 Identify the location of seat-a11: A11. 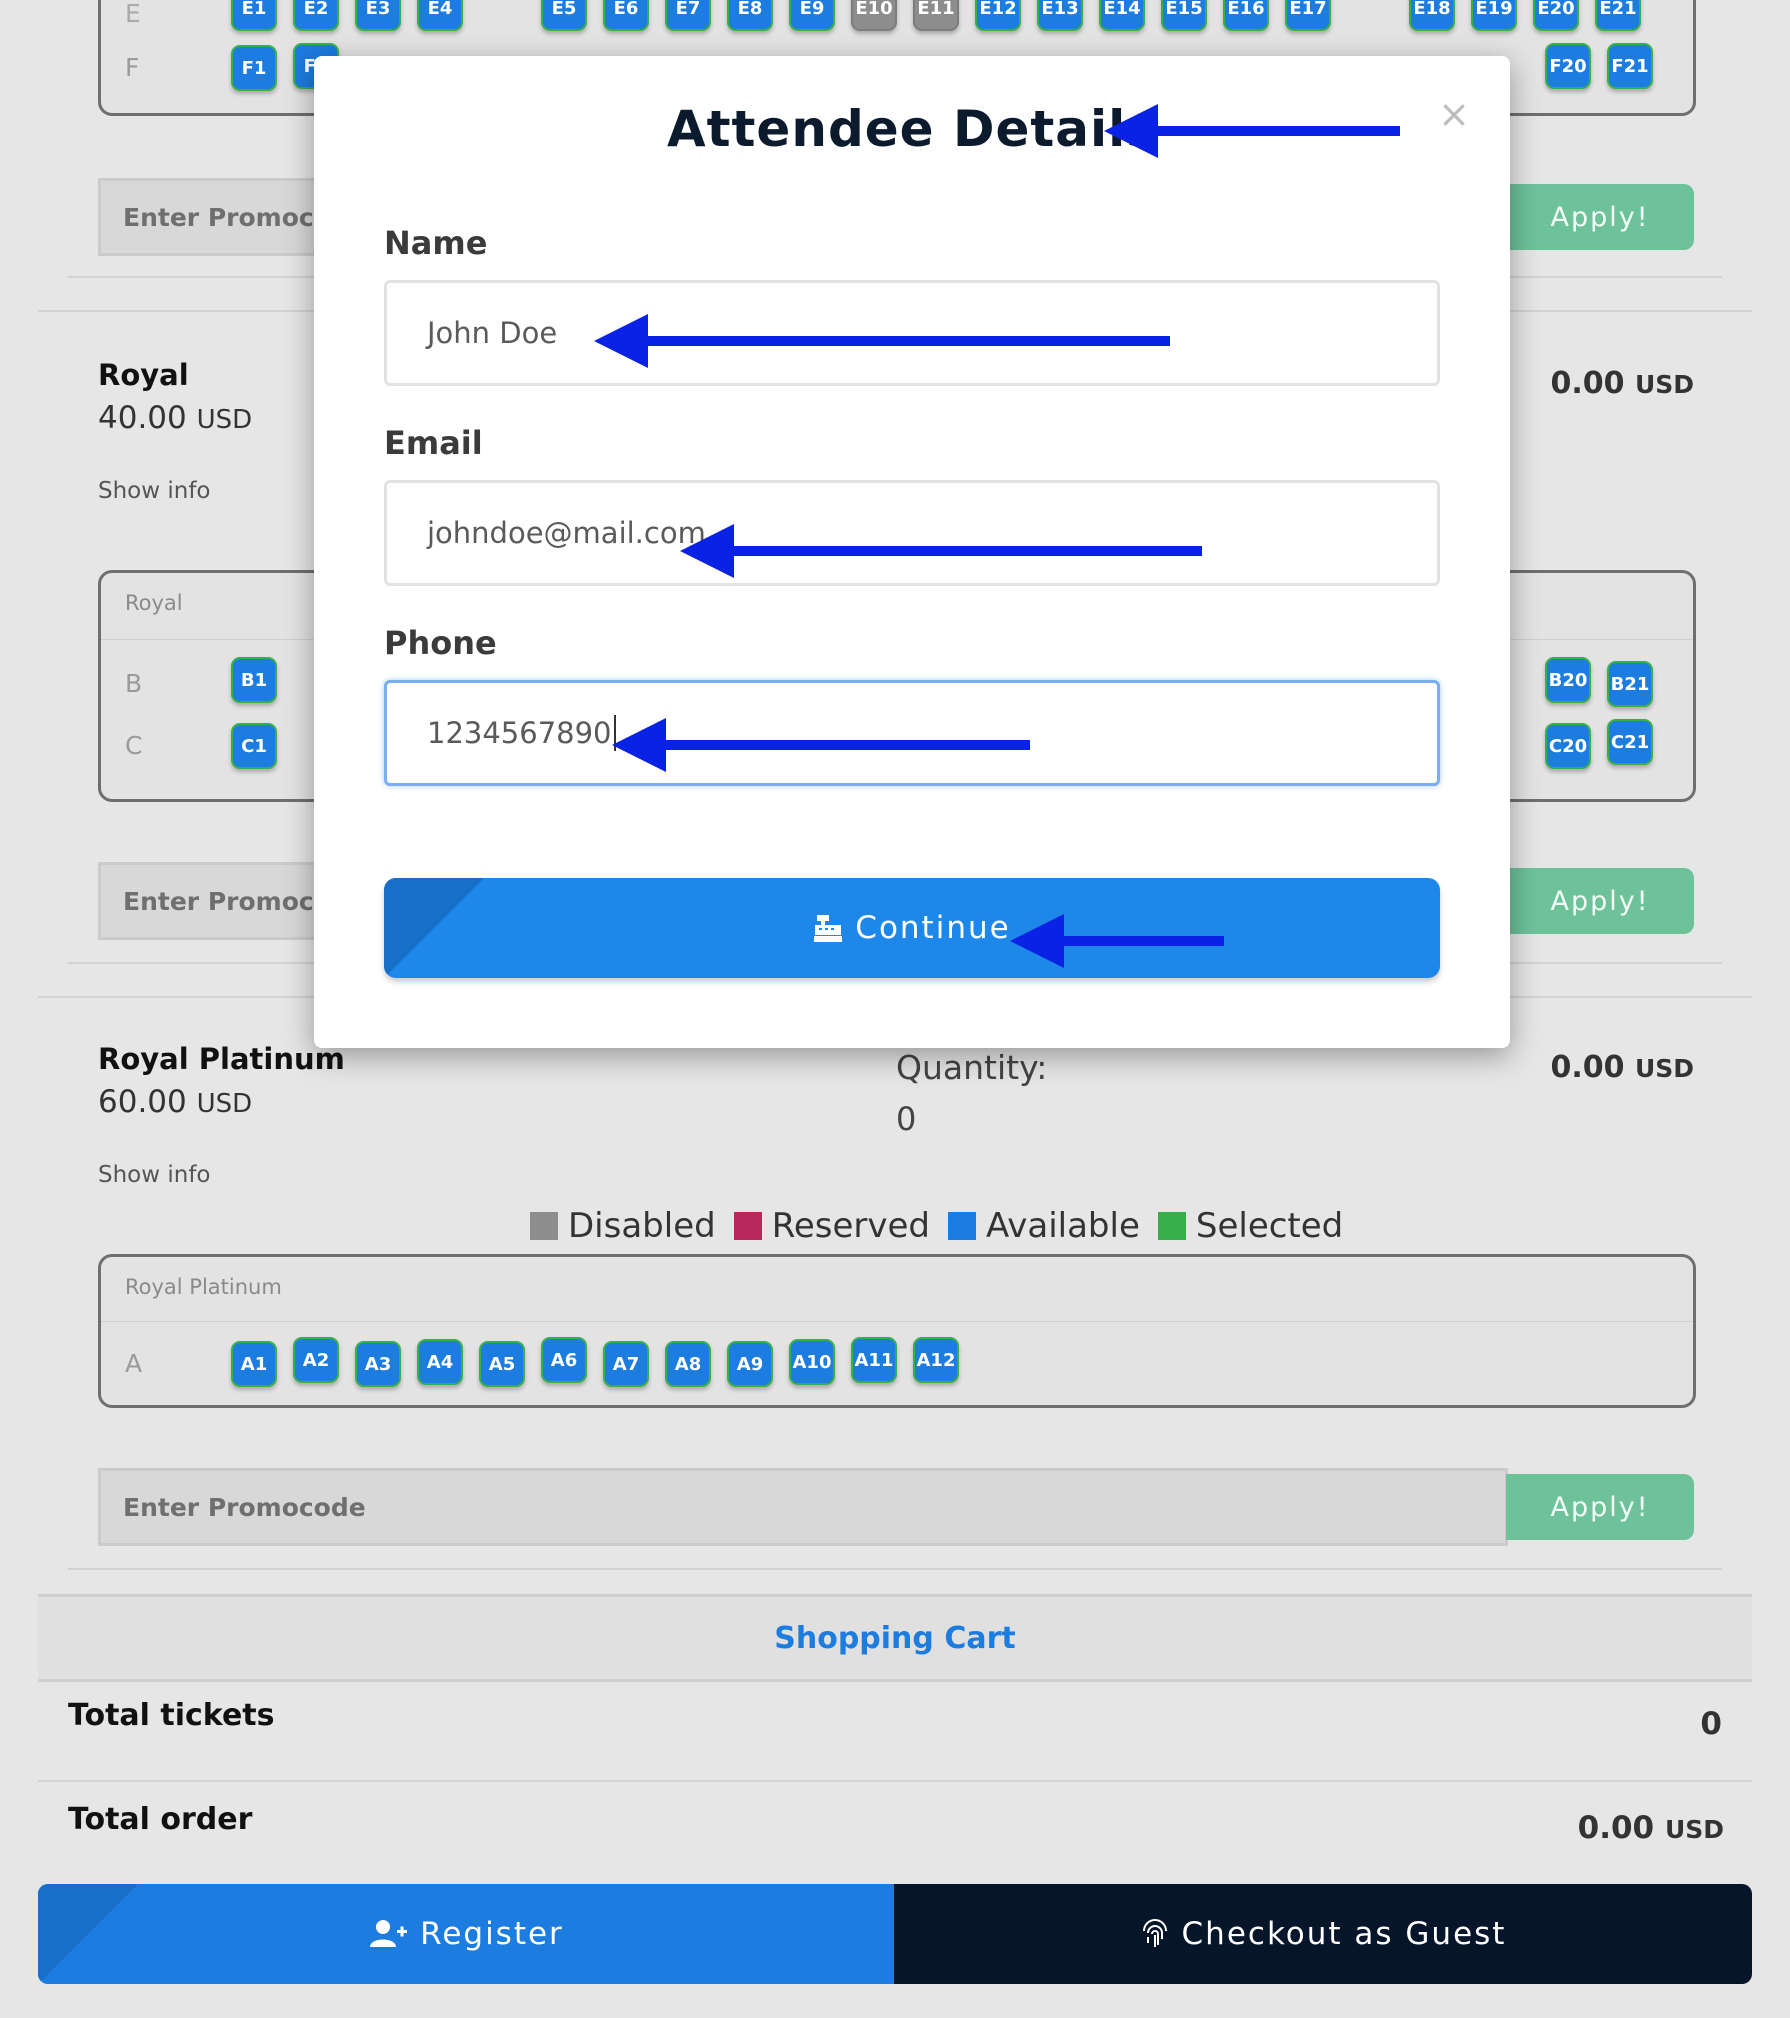
(874, 1360).